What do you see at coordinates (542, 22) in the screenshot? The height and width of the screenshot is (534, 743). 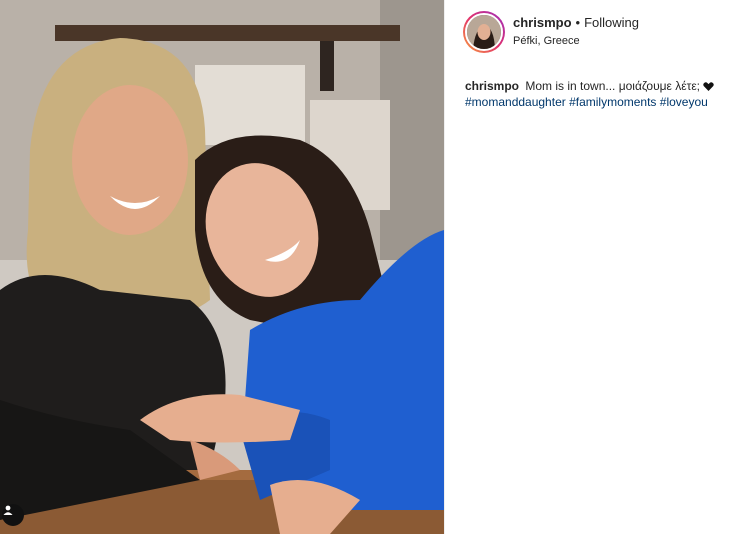 I see `header-username: chrismpo` at bounding box center [542, 22].